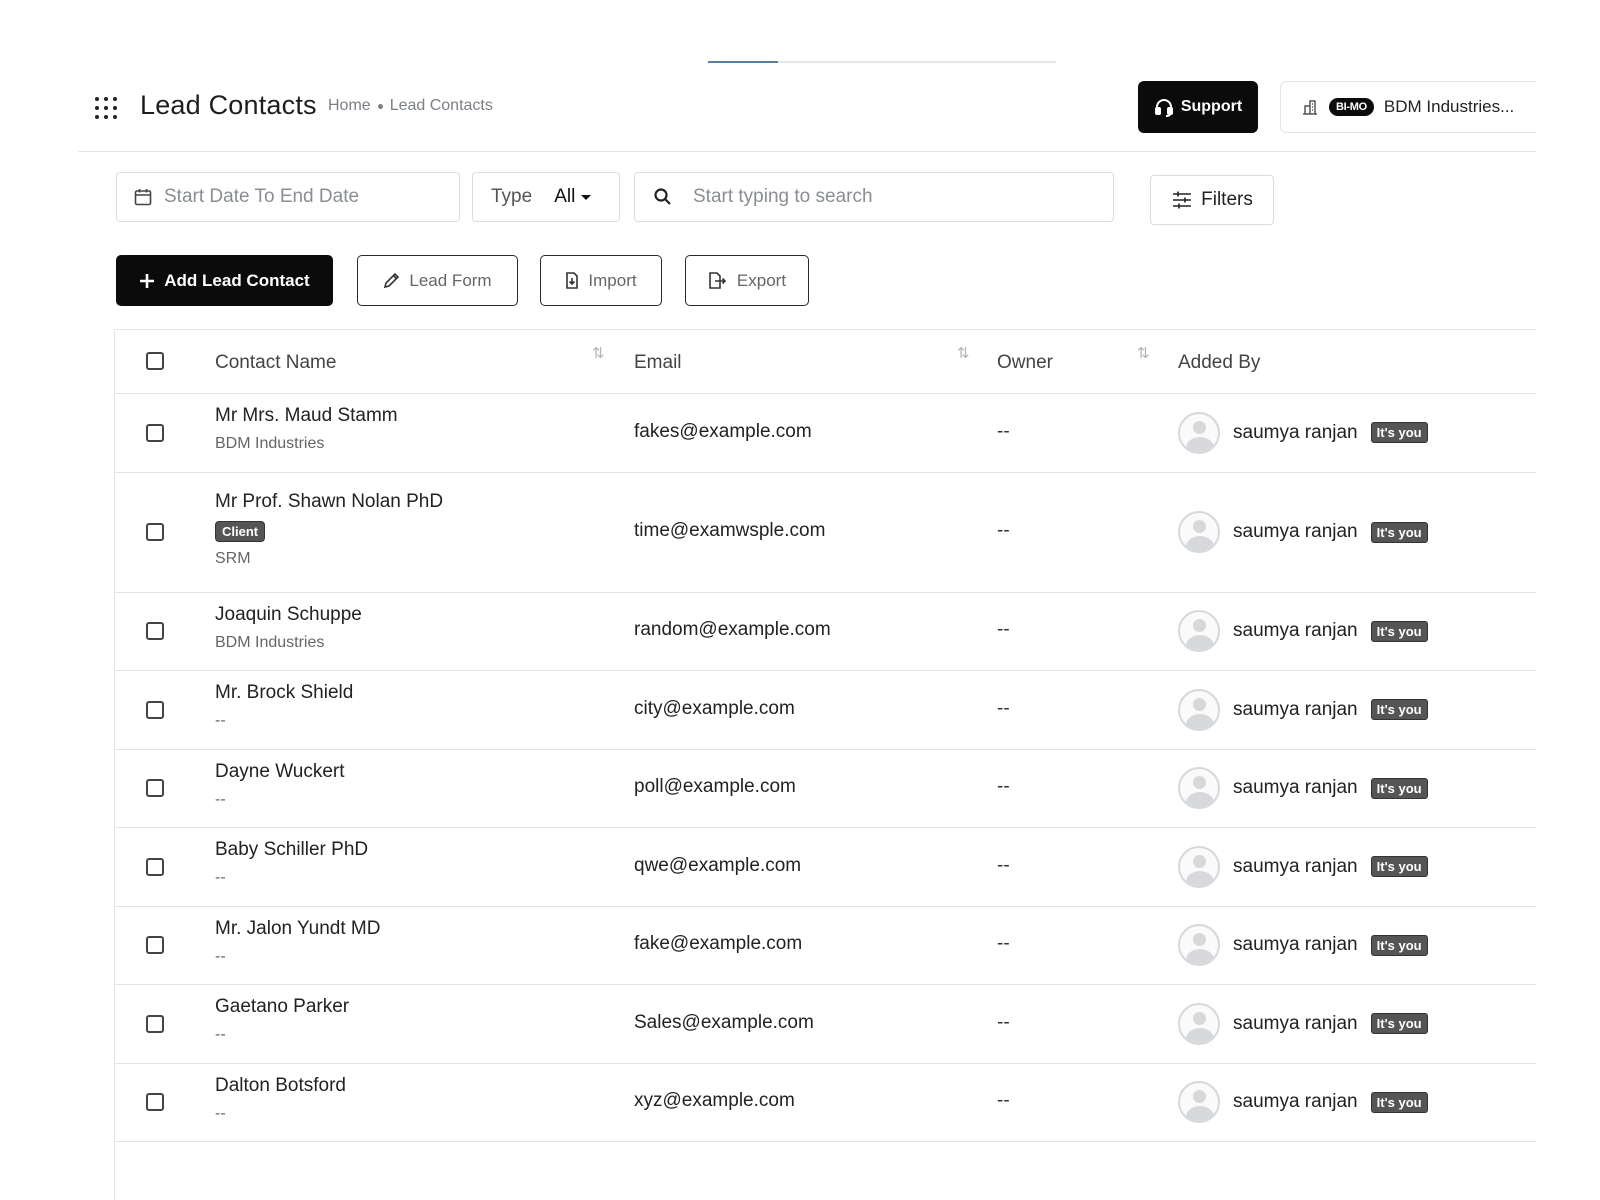 The image size is (1600, 1200). I want to click on add-lead-contact-label: Add Lead Contact, so click(237, 280).